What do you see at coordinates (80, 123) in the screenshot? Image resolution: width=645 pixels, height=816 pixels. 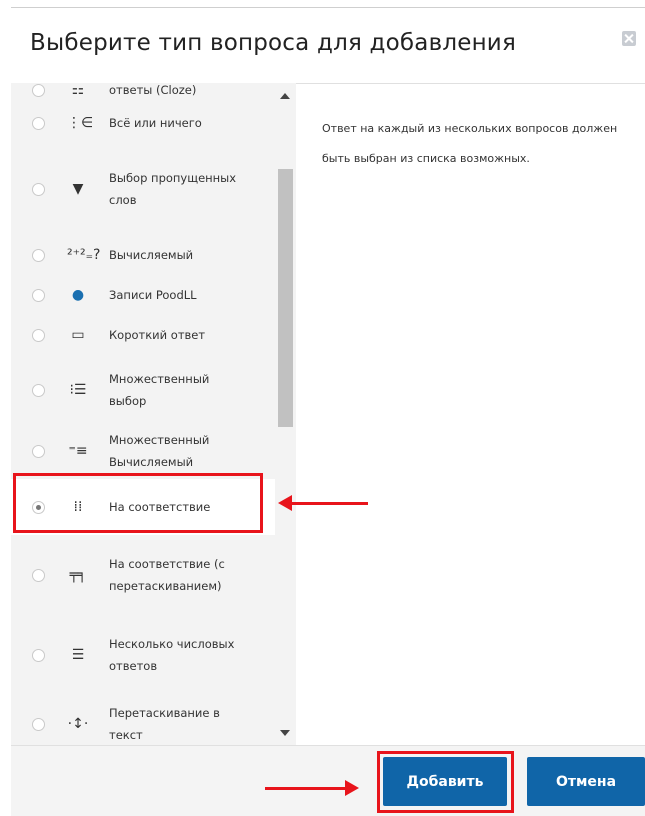 I see `all-or-nothing-icon: ⋮∈` at bounding box center [80, 123].